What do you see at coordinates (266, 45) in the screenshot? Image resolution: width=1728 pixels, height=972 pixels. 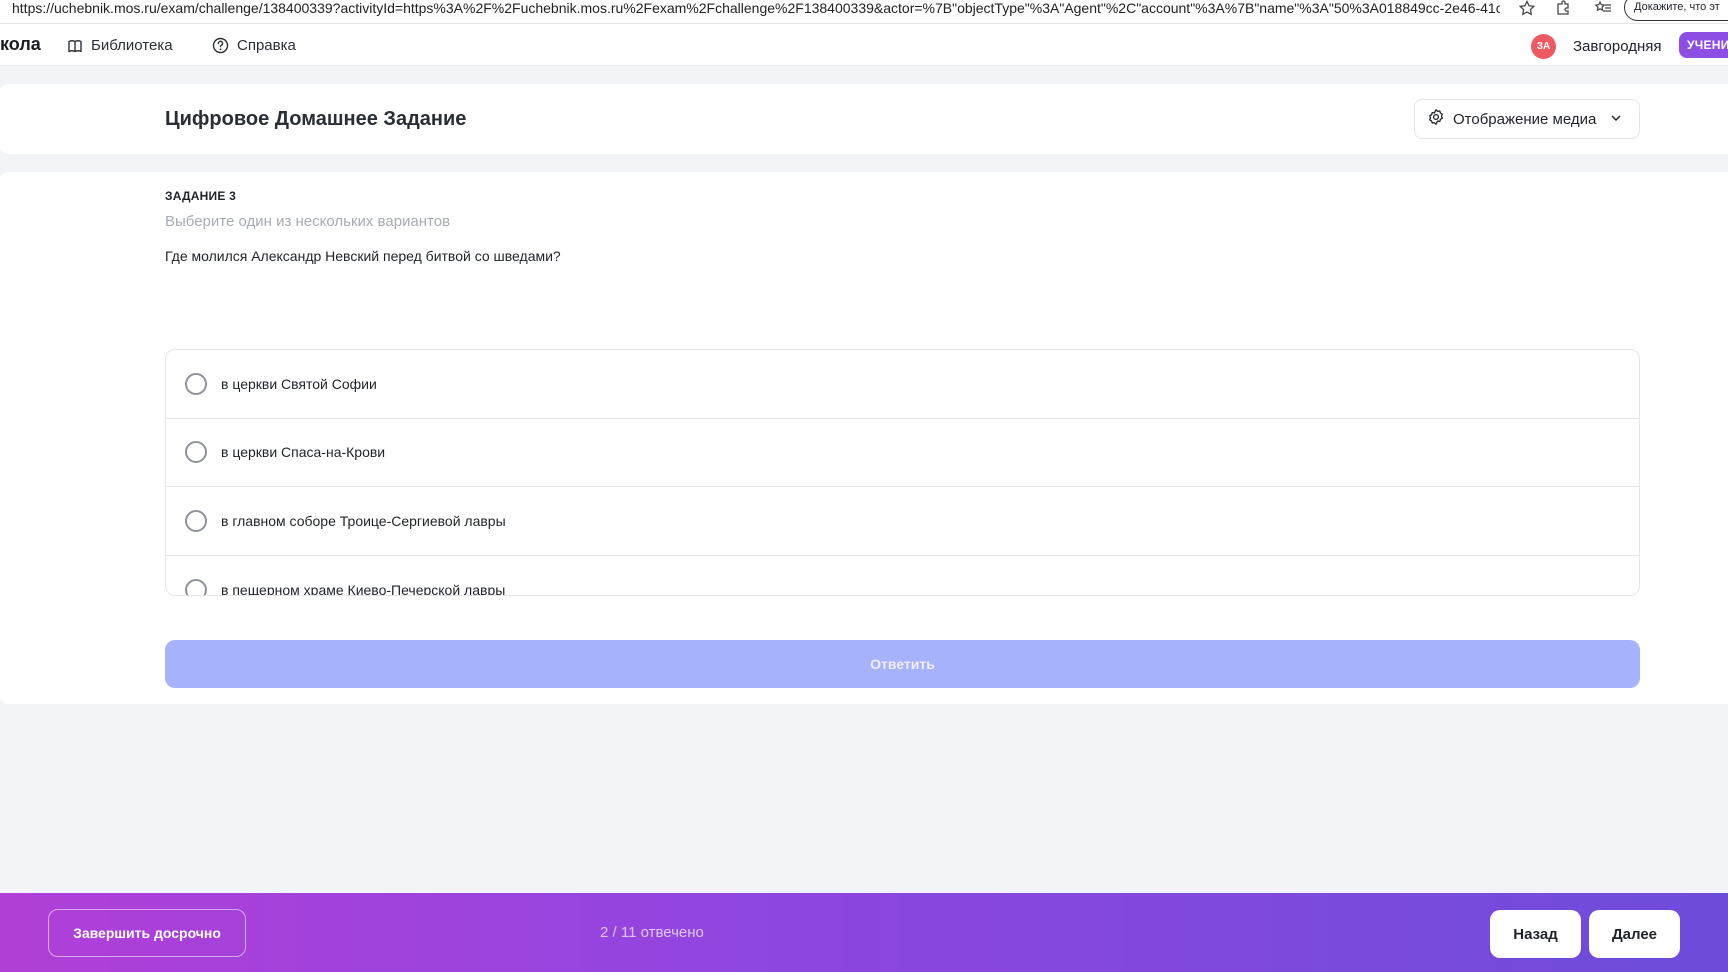 I see `nav-link-help-label: Справка` at bounding box center [266, 45].